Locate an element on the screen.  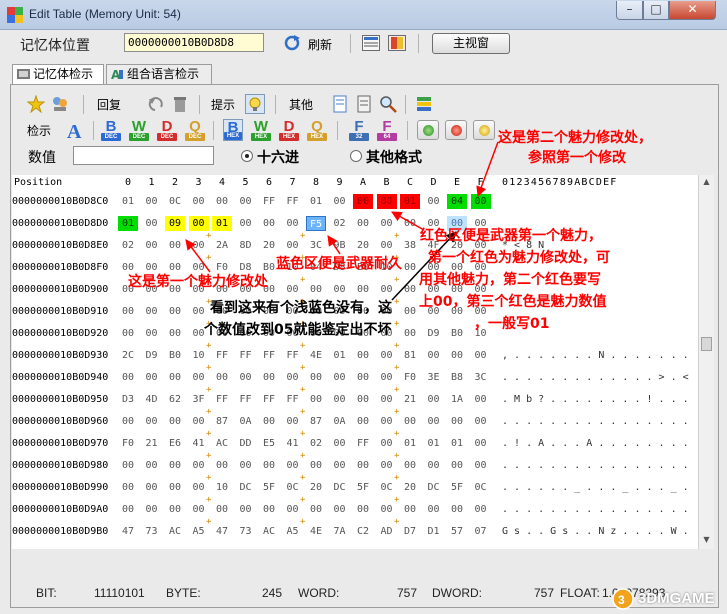
close-button: ✕ is located at coordinates (692, 10).